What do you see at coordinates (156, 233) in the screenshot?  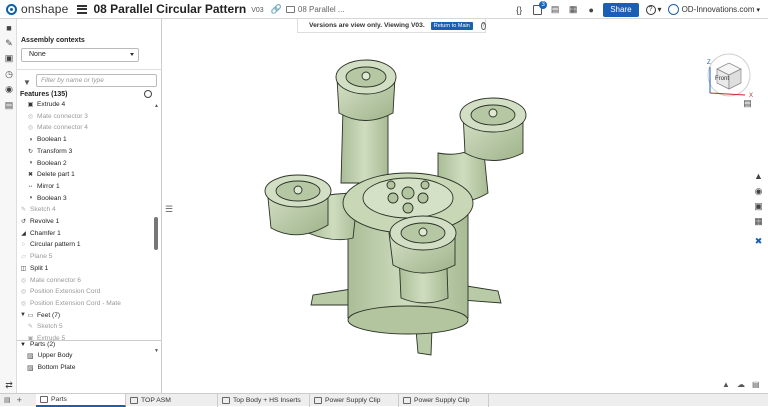 I see `scrollbar-thumb` at bounding box center [156, 233].